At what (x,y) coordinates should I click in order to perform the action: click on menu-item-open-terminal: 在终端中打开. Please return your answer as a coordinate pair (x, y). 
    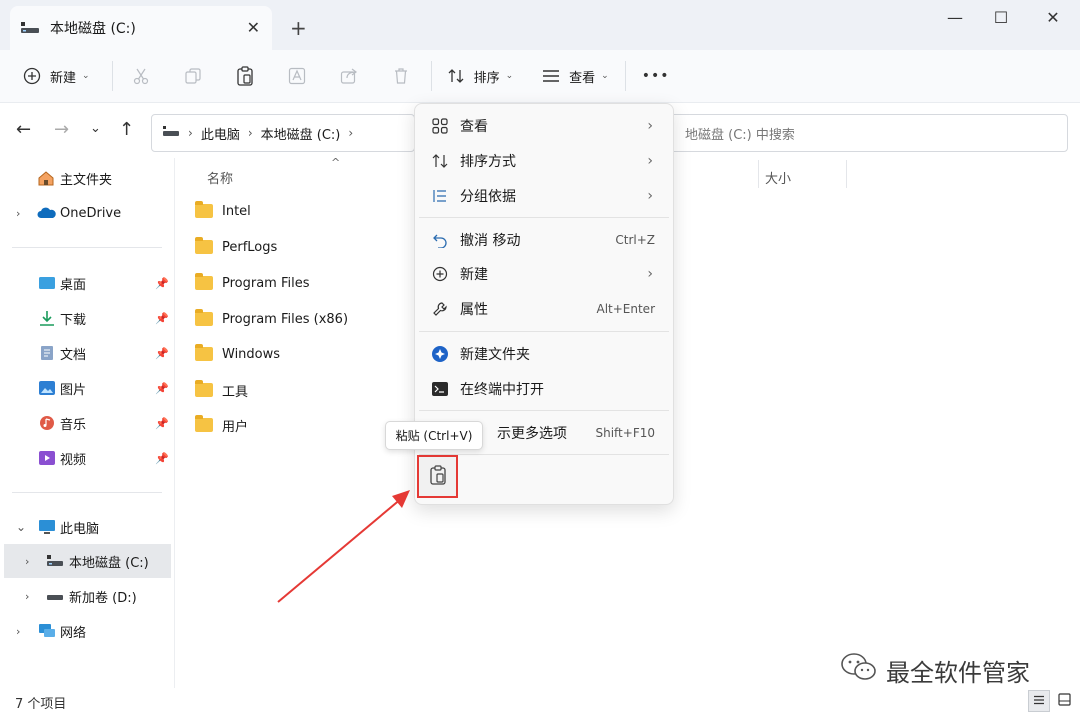
    Looking at the image, I should click on (544, 389).